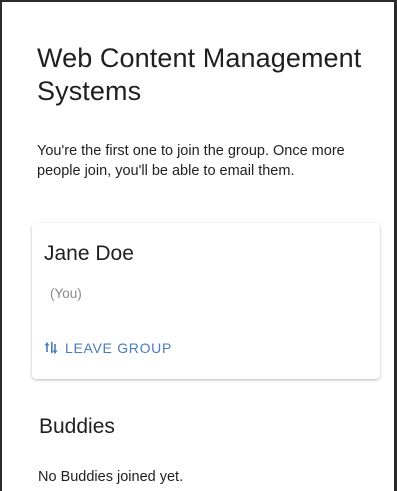 The width and height of the screenshot is (397, 491). Describe the element at coordinates (66, 293) in the screenshot. I see `member-you-label: (You)` at that location.